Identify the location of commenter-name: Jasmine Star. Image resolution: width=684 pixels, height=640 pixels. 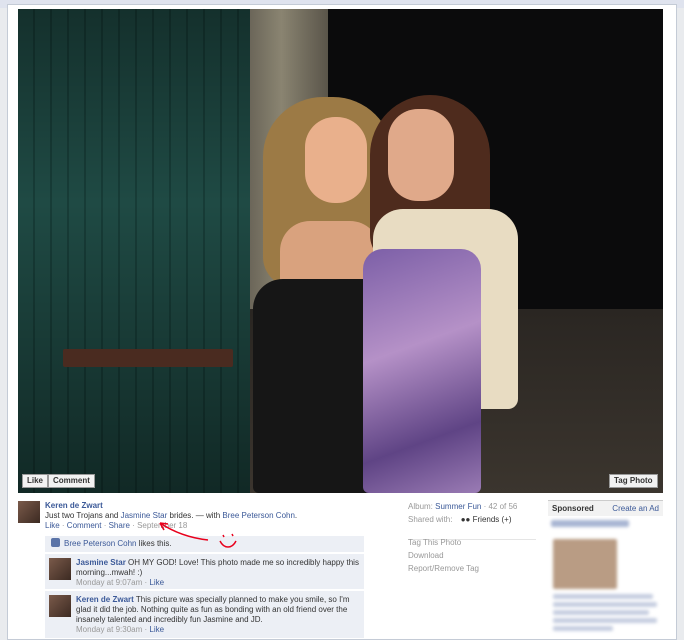
(101, 562).